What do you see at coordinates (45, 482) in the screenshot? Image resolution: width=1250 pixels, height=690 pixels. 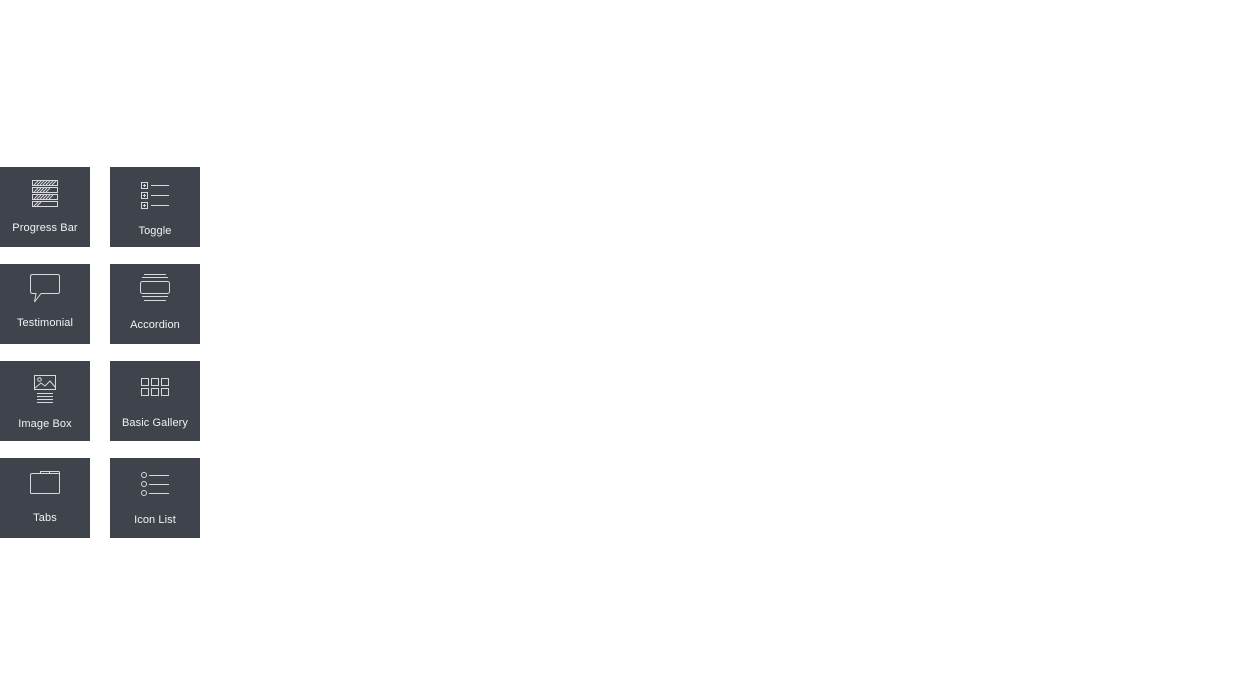 I see `tabs-icon` at bounding box center [45, 482].